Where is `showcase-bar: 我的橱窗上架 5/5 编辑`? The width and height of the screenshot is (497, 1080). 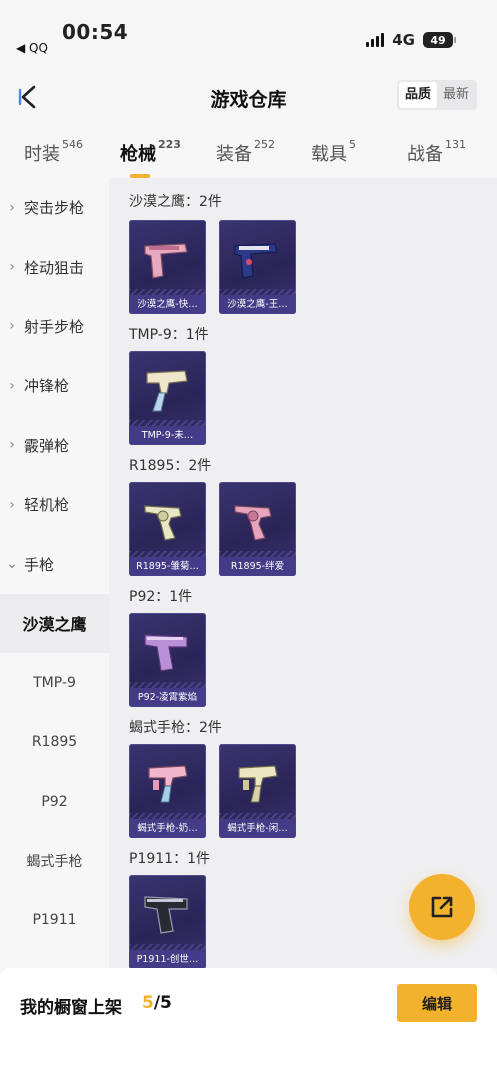
showcase-bar: 我的橱窗上架 5/5 编辑 is located at coordinates (248, 1024).